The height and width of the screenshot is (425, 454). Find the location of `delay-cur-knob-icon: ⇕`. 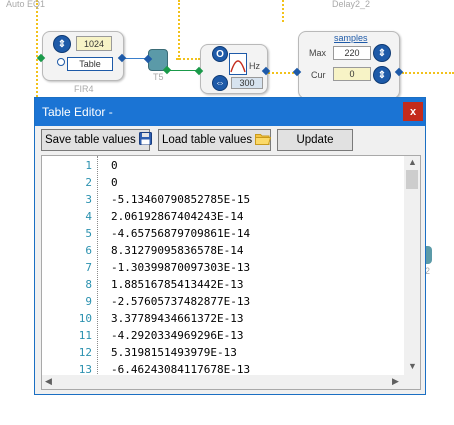

delay-cur-knob-icon: ⇕ is located at coordinates (382, 75).